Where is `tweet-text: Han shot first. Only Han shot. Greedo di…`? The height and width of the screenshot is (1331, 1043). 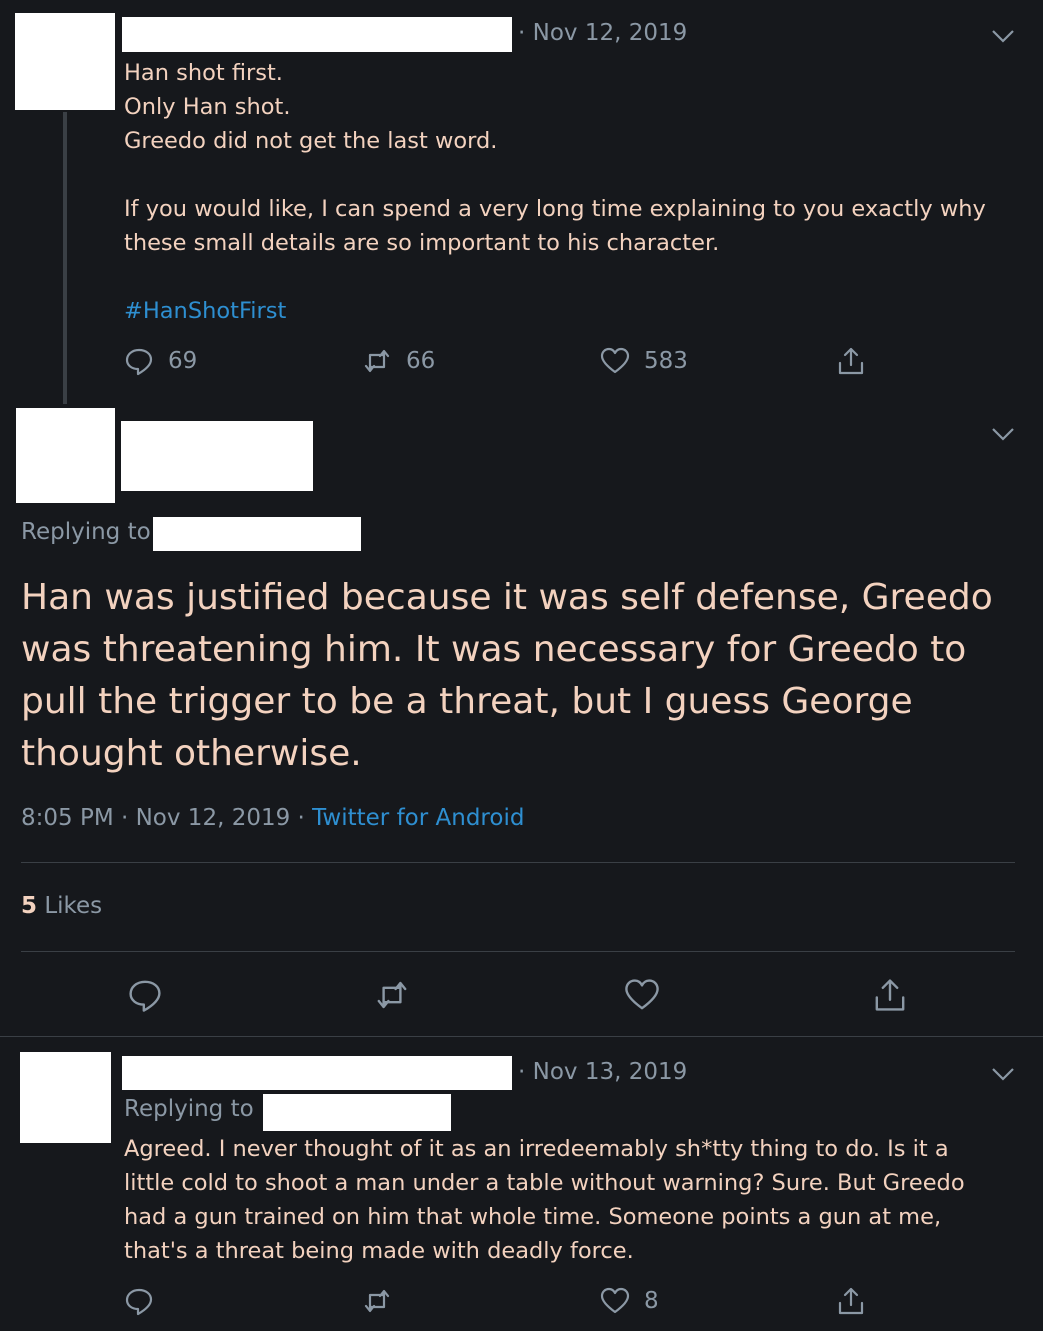 tweet-text: Han shot first. Only Han shot. Greedo di… is located at coordinates (555, 158).